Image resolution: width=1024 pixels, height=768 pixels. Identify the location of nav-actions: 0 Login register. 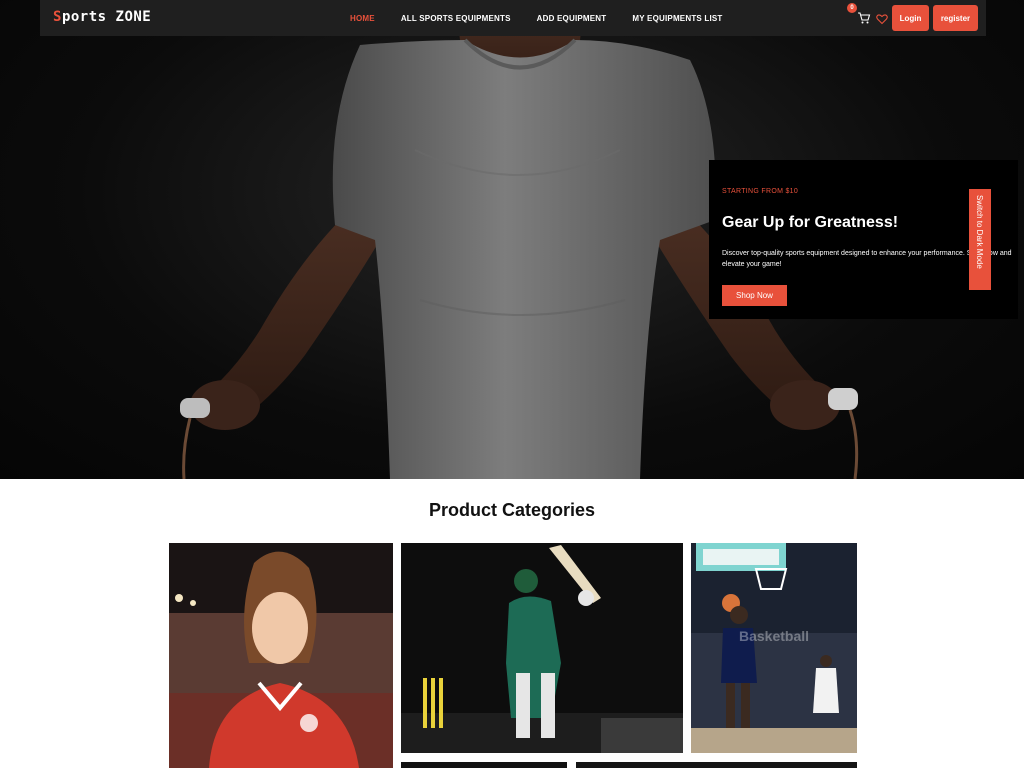
(912, 17).